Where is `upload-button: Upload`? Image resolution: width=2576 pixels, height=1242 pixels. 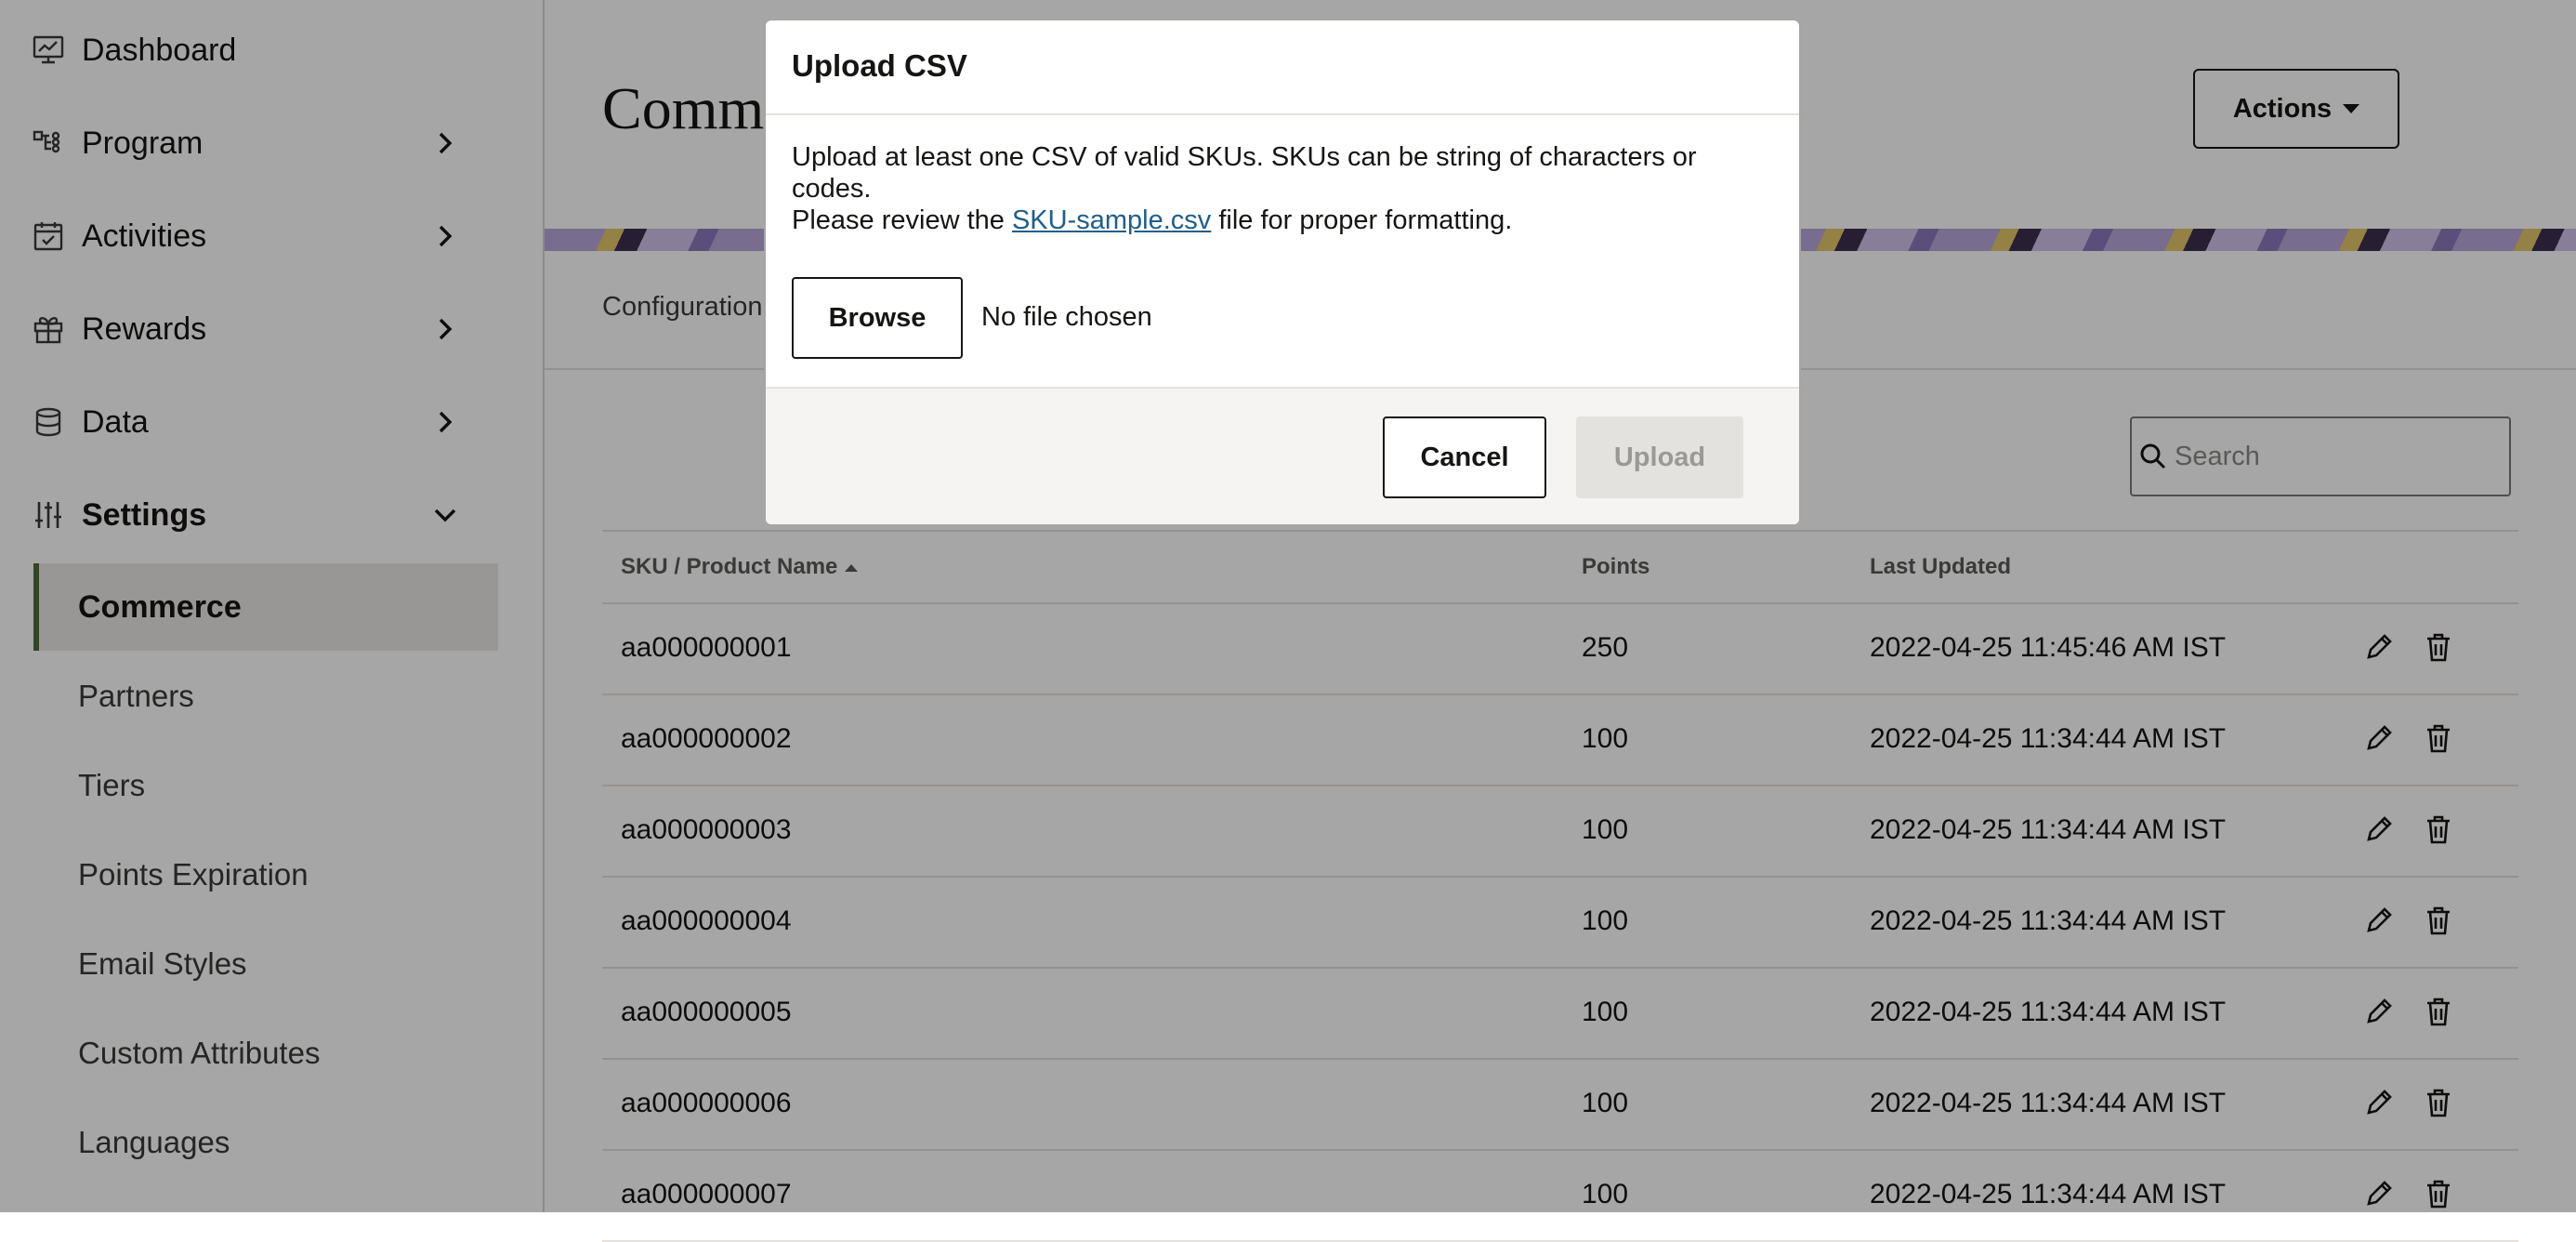
upload-button: Upload is located at coordinates (1659, 457).